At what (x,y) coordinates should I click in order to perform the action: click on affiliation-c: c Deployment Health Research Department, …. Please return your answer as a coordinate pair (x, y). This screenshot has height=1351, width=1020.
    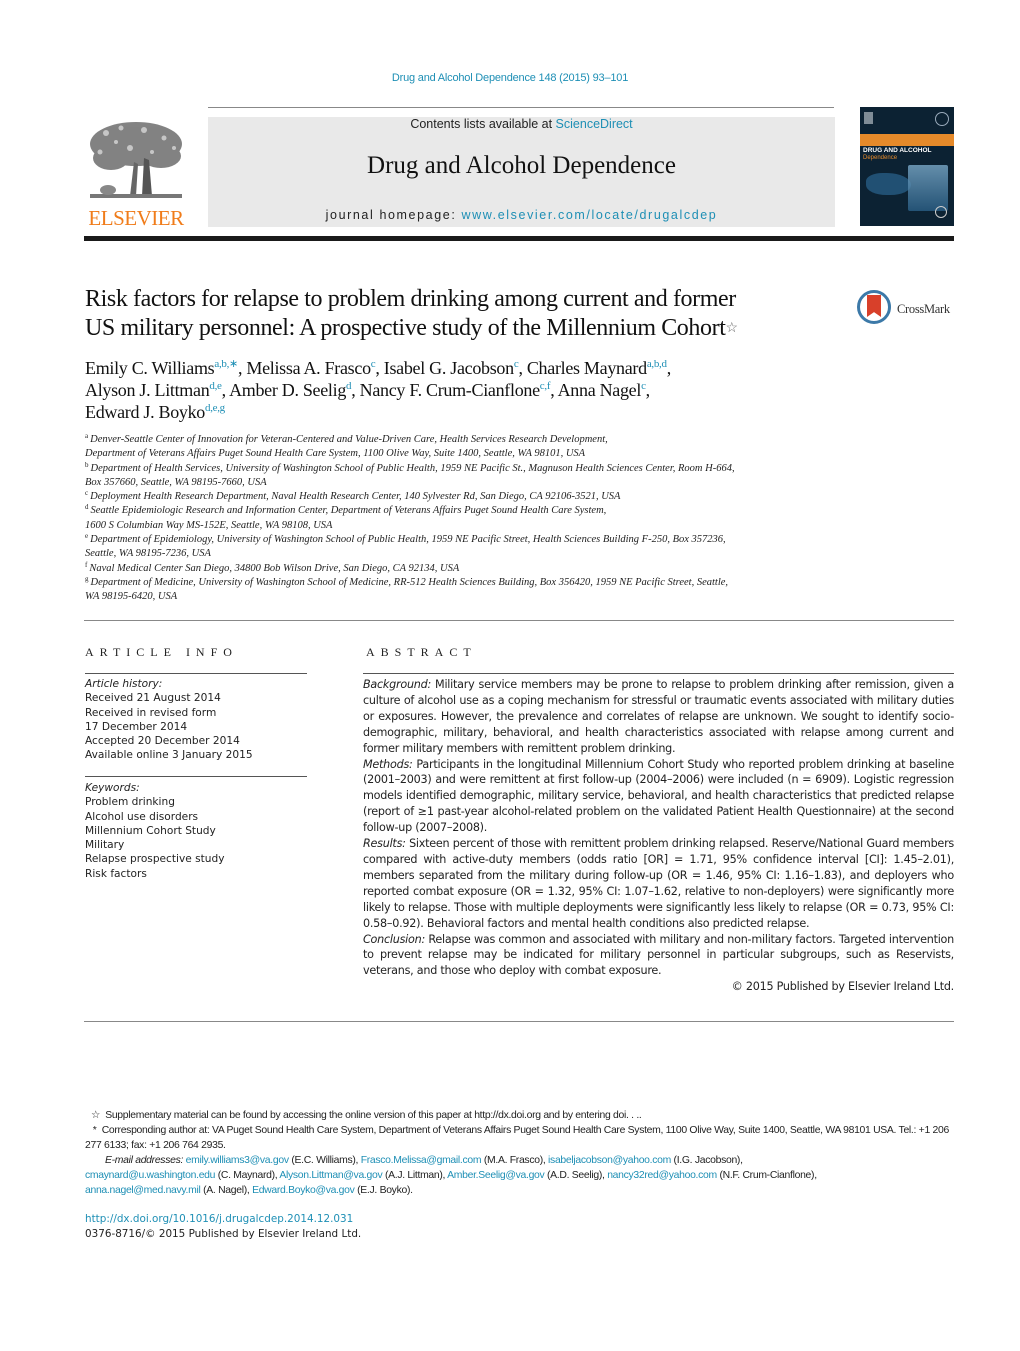
    Looking at the image, I should click on (353, 496).